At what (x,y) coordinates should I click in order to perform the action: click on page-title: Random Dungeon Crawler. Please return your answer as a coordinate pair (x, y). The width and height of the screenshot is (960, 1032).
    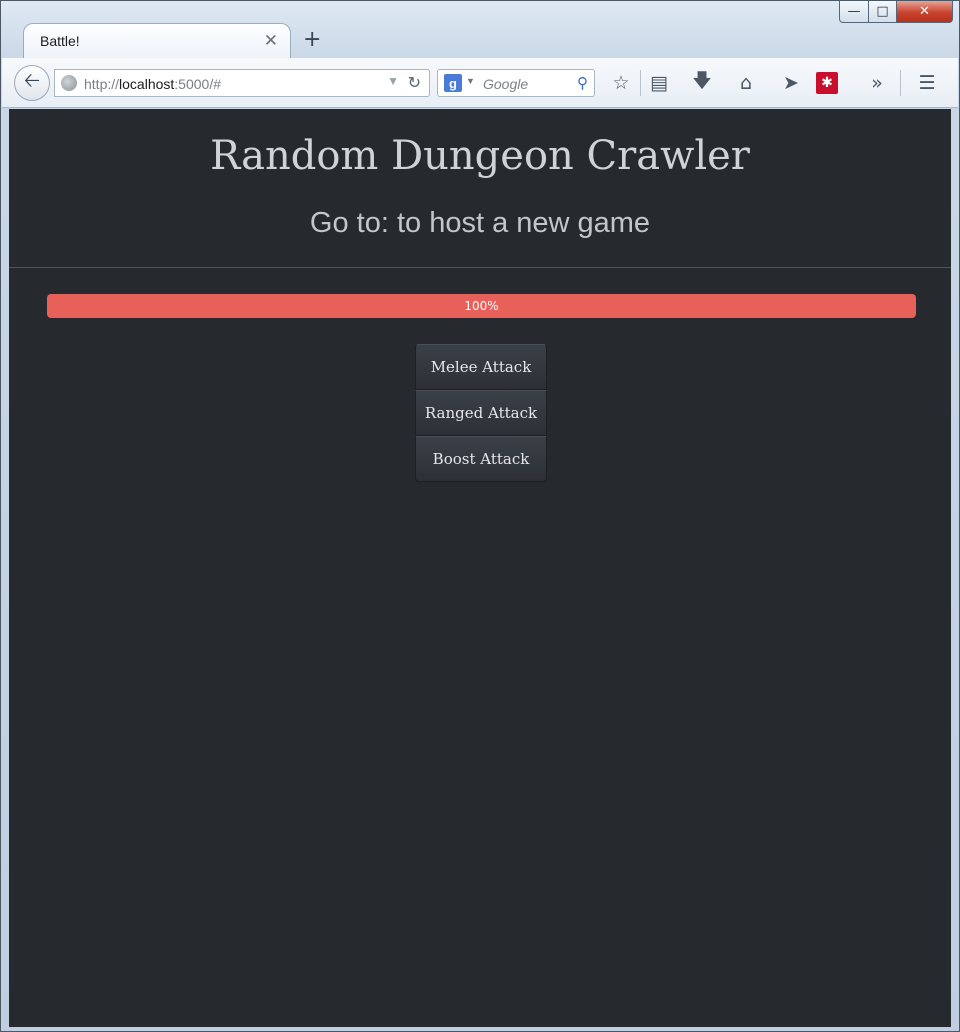
    Looking at the image, I should click on (480, 156).